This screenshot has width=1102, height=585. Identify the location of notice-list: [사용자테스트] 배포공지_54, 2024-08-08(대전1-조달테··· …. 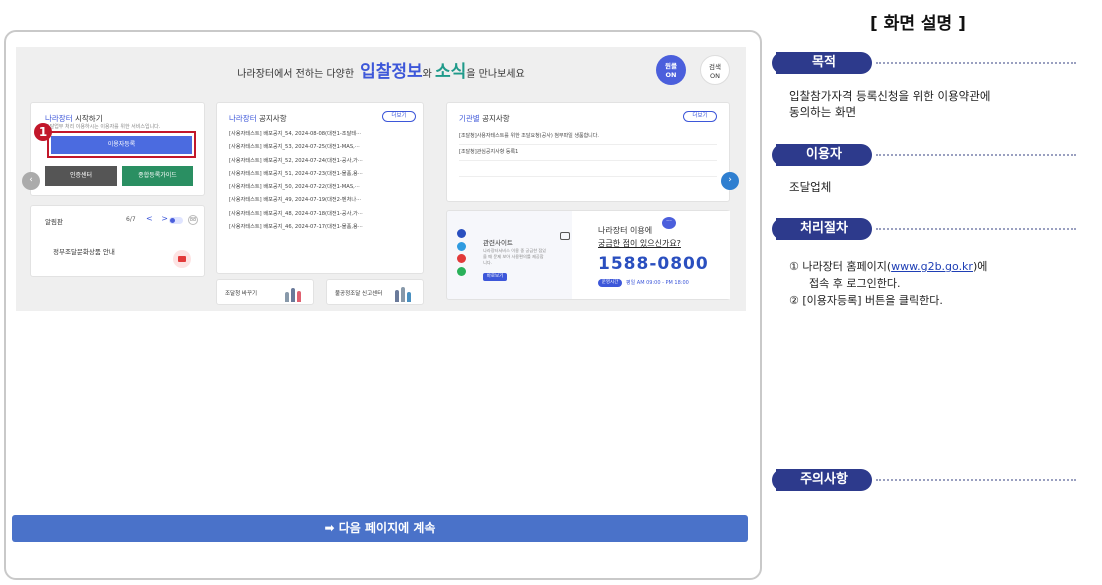
(296, 183).